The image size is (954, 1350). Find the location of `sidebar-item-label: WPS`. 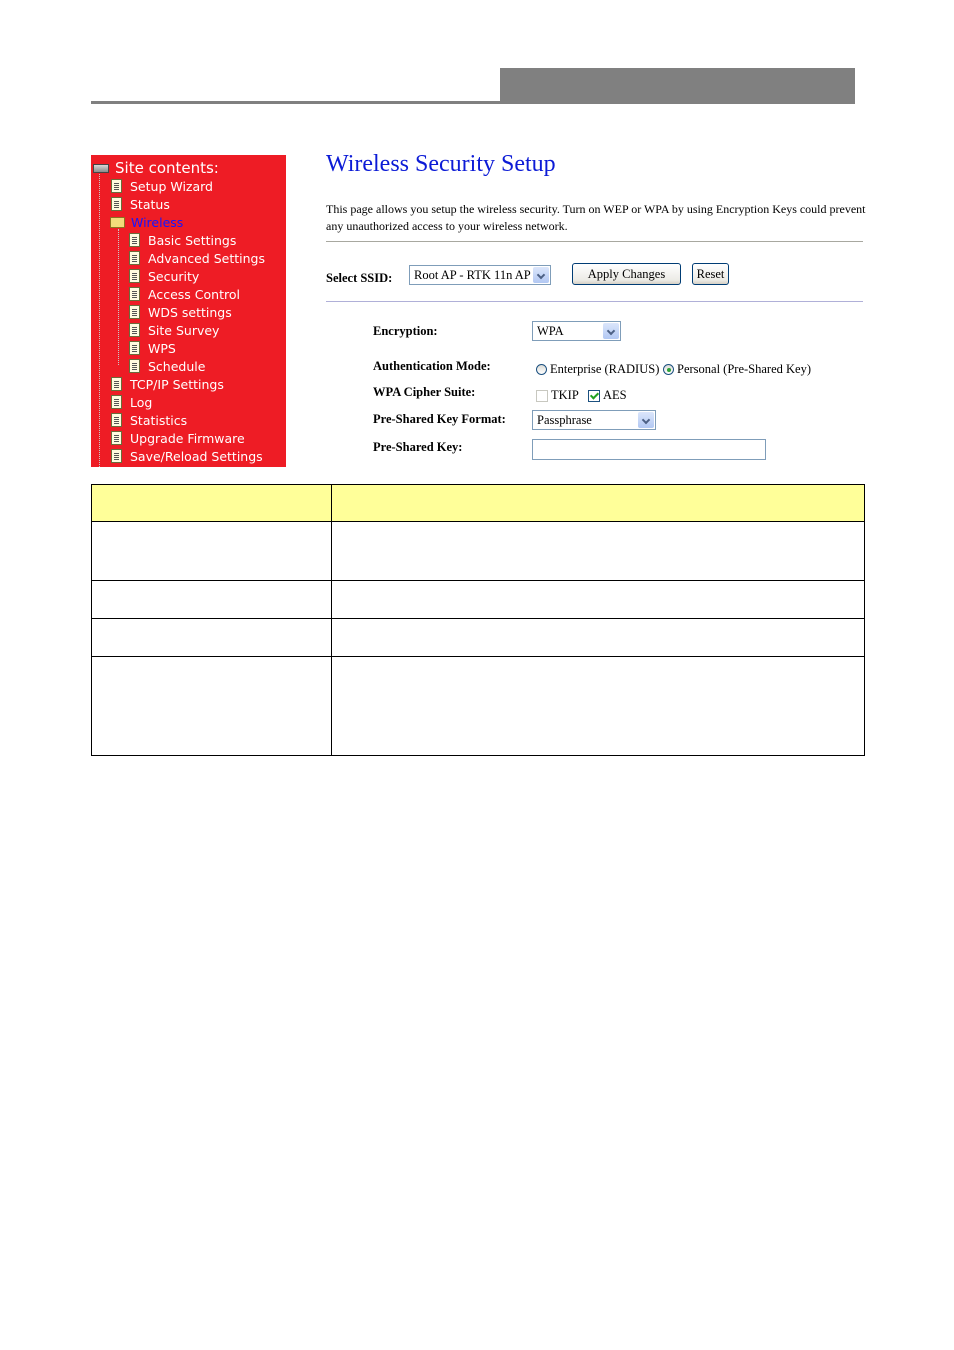

sidebar-item-label: WPS is located at coordinates (162, 348).